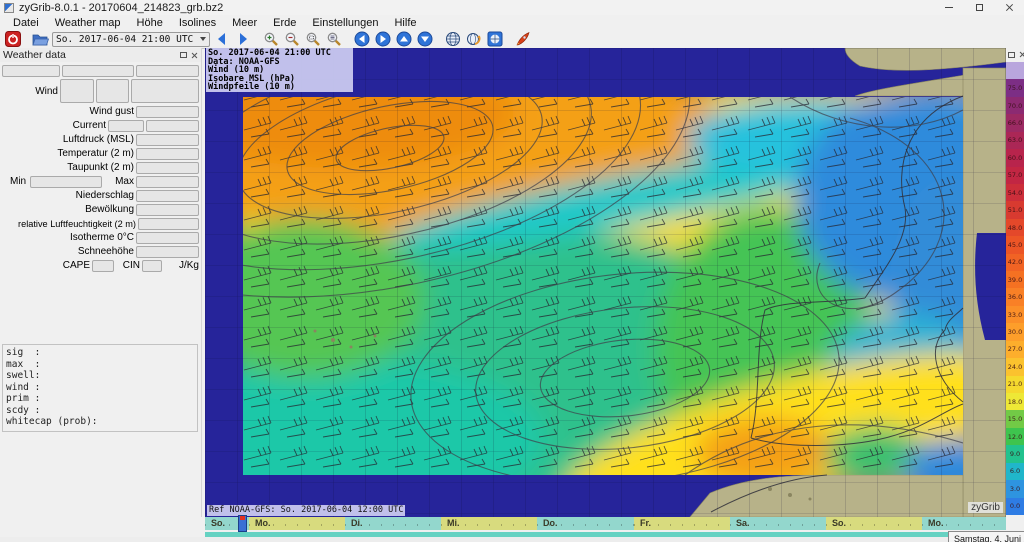 This screenshot has height=542, width=1024. I want to click on zoom-out-button, so click(291, 39).